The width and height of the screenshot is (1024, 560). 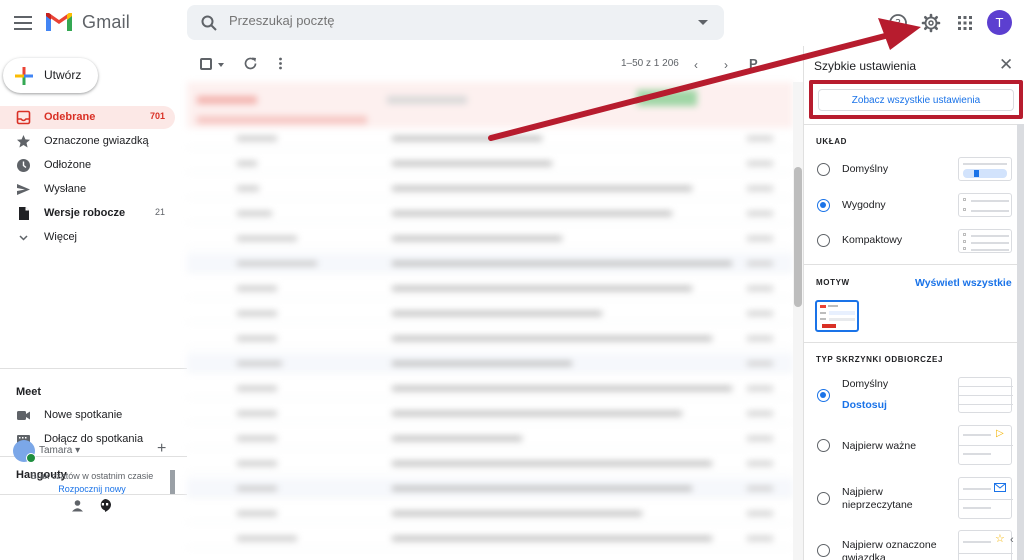 I want to click on sidebar-item-drafts: Wersje robocze 21, so click(x=87, y=213).